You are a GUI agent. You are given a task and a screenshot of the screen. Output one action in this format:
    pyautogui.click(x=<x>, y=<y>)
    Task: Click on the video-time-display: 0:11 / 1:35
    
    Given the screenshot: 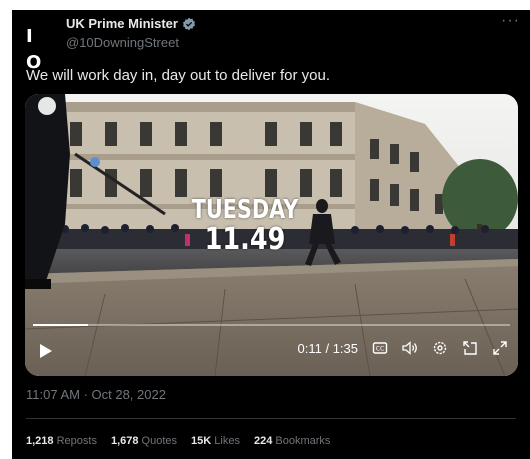 What is the action you would take?
    pyautogui.click(x=327, y=348)
    